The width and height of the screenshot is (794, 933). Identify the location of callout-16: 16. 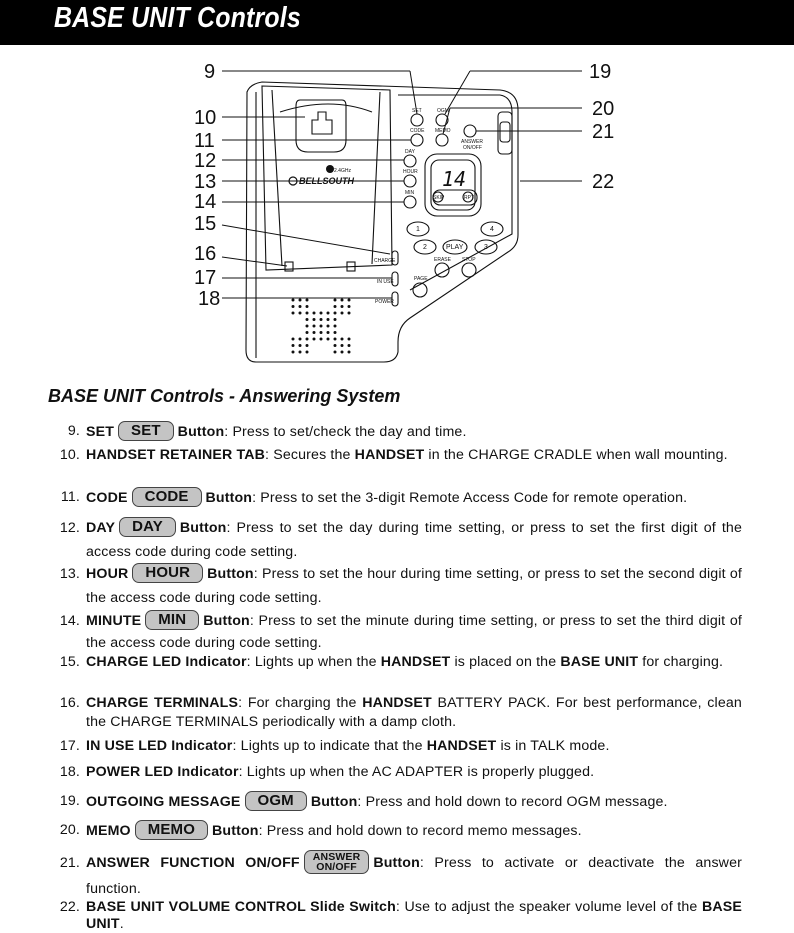
(205, 254).